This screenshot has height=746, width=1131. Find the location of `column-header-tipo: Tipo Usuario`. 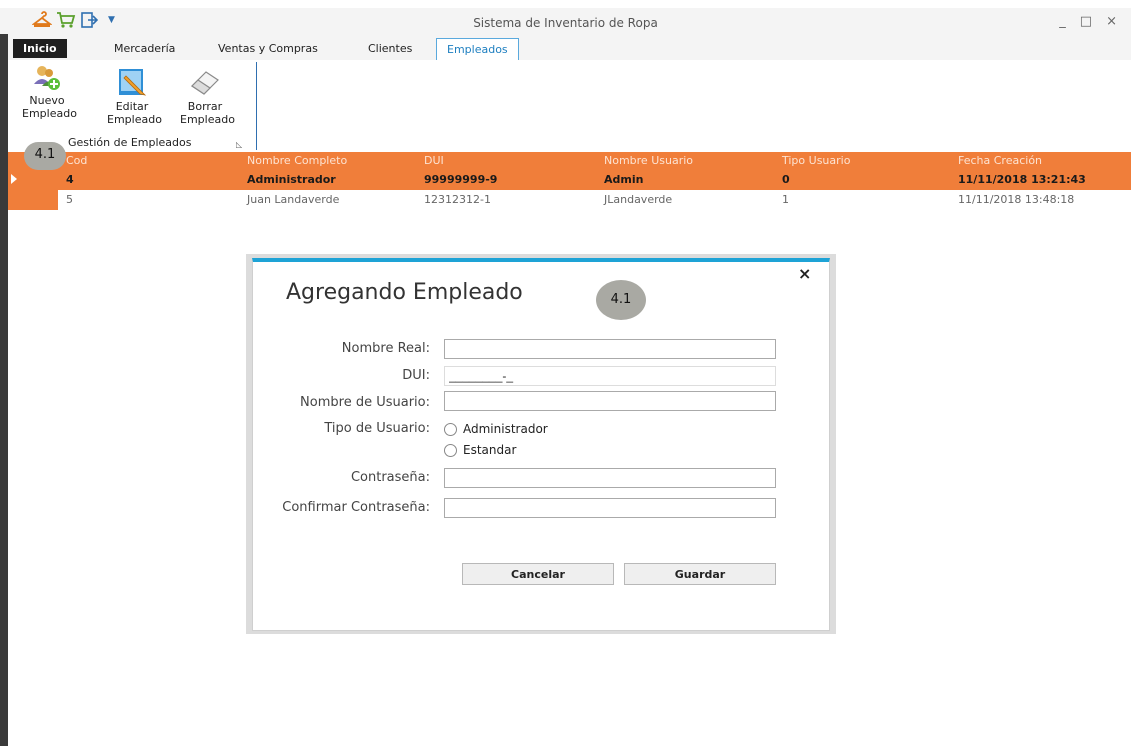

column-header-tipo: Tipo Usuario is located at coordinates (816, 161).